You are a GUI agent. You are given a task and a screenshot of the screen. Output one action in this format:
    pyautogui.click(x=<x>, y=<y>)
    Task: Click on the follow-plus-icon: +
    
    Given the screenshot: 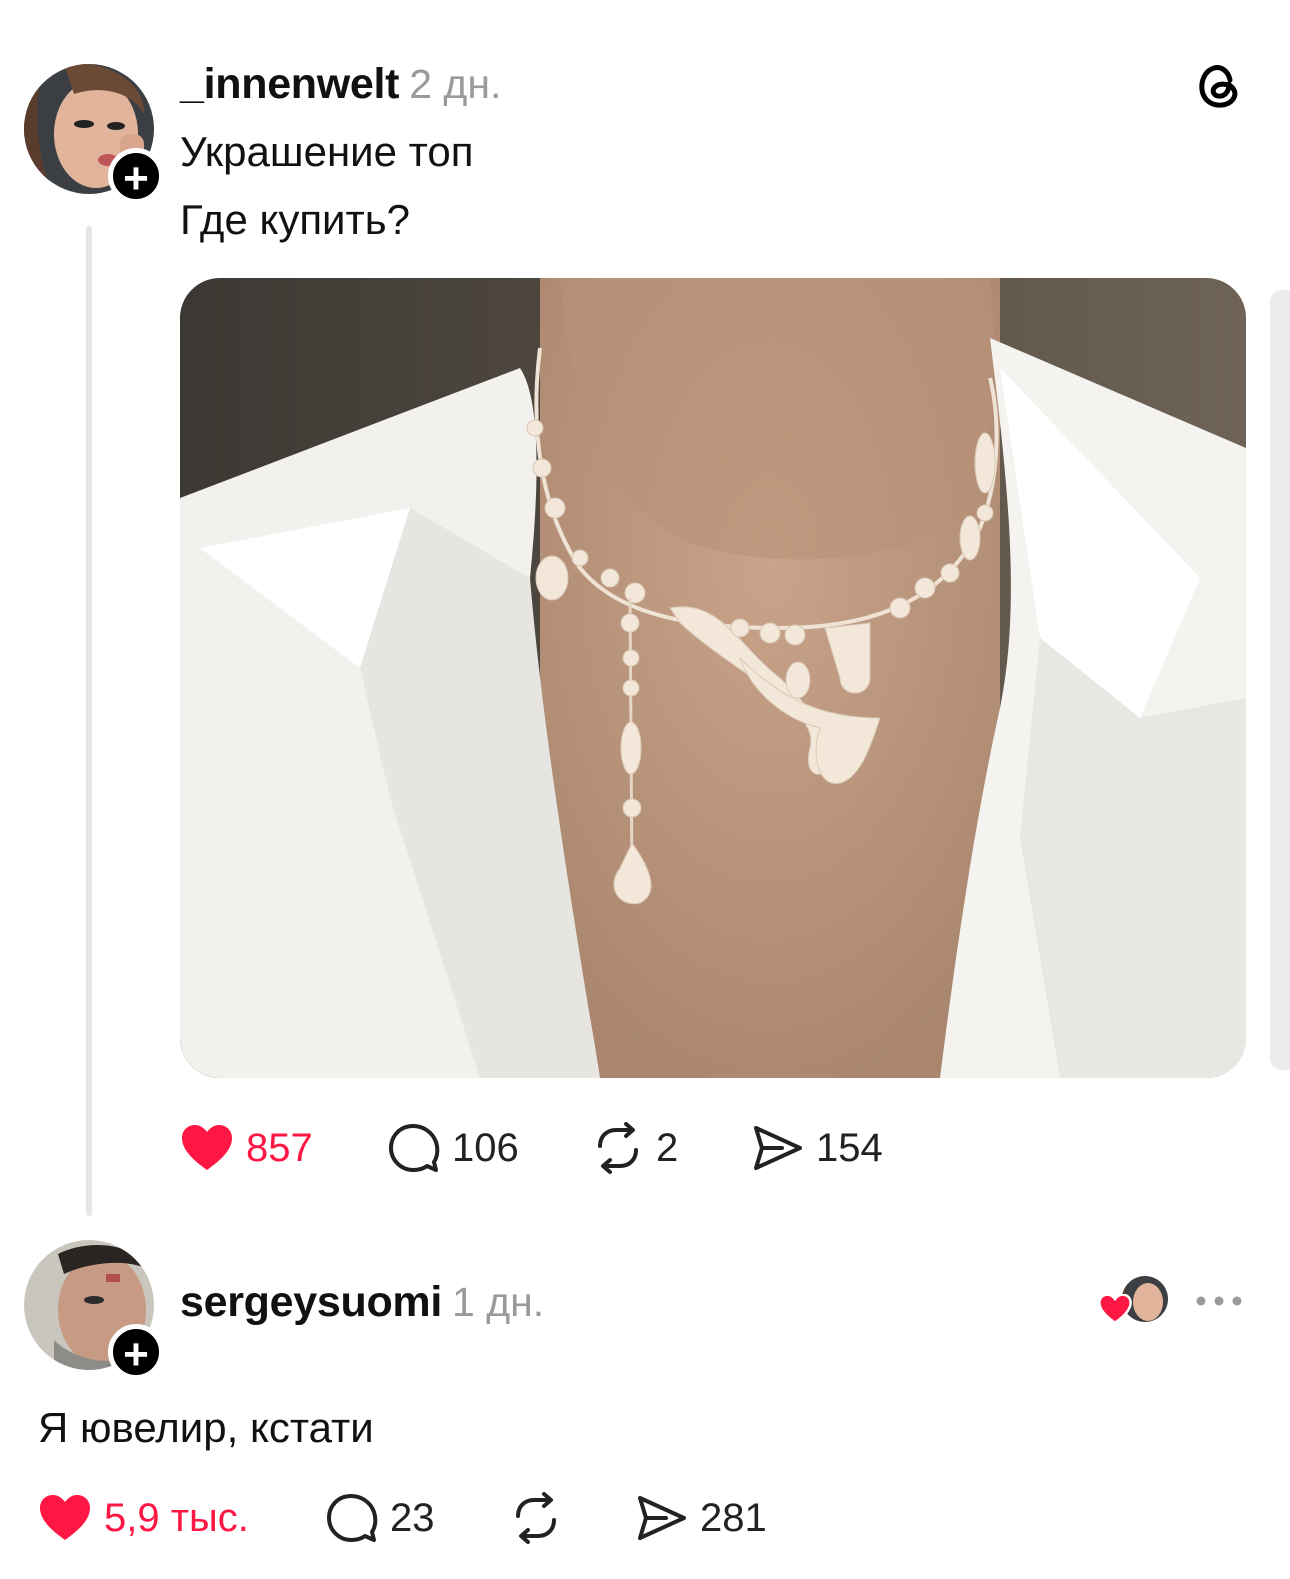 What is the action you would take?
    pyautogui.click(x=136, y=176)
    